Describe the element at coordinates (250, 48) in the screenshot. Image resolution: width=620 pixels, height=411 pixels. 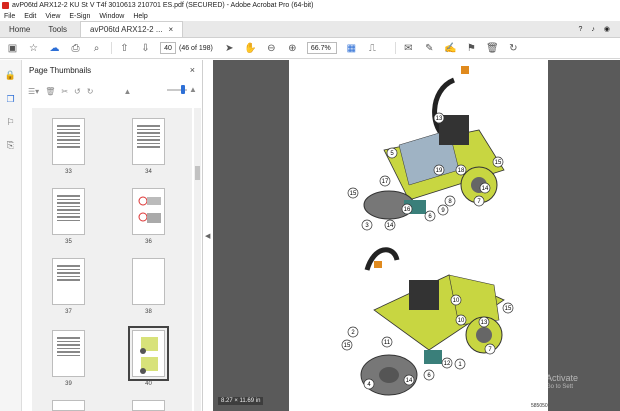
I see `hand-icon: ✋` at that location.